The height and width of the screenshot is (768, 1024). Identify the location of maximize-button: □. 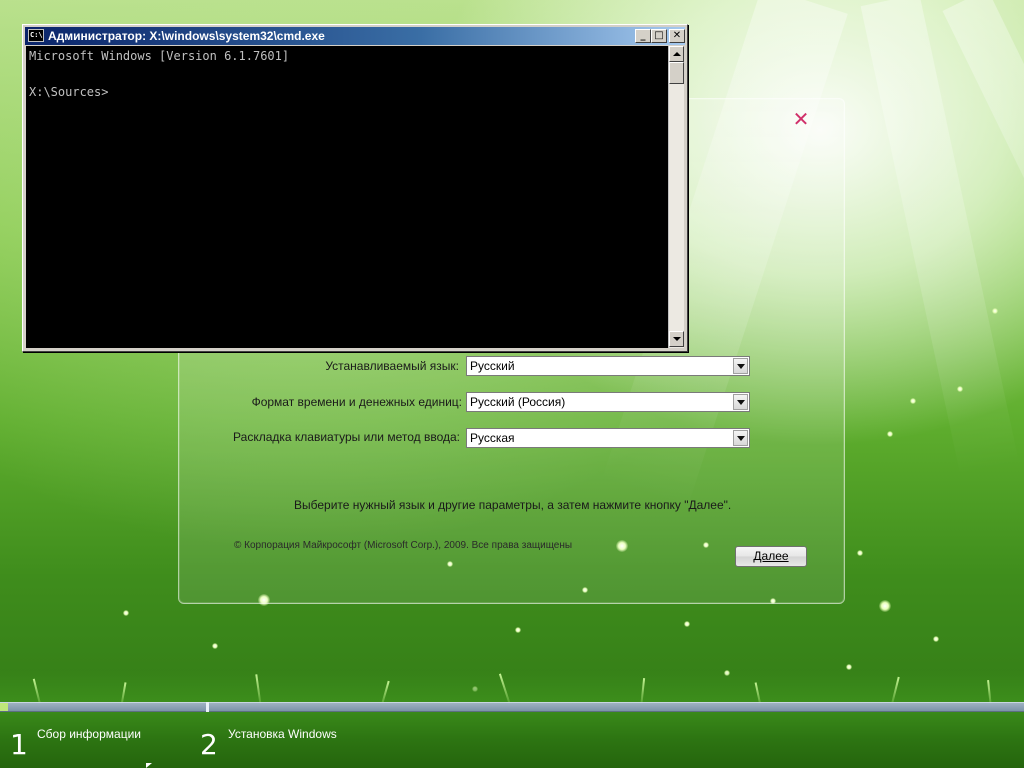
(659, 36).